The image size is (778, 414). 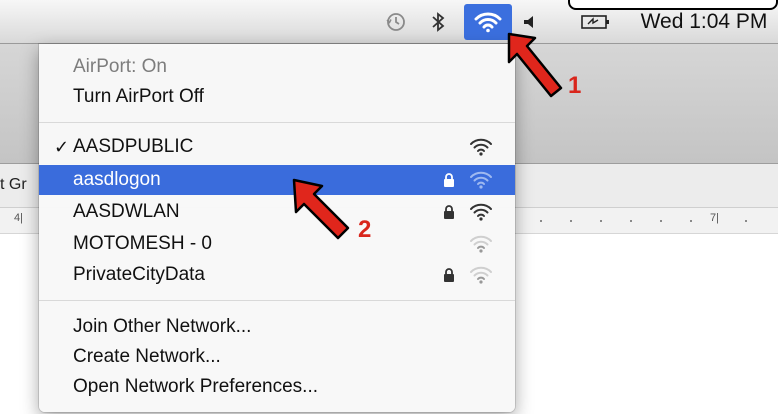 What do you see at coordinates (126, 211) in the screenshot?
I see `network-name: AASDWLAN` at bounding box center [126, 211].